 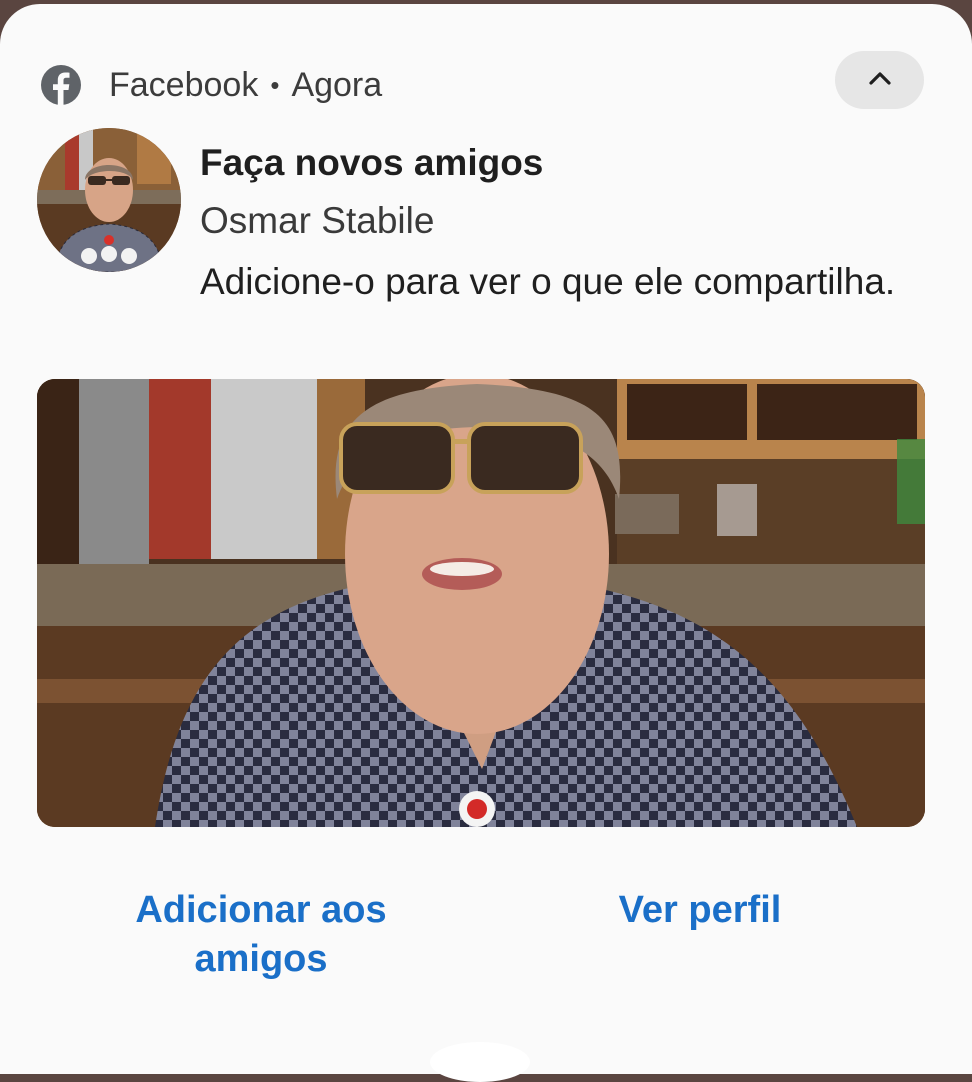 What do you see at coordinates (261, 935) in the screenshot?
I see `add-friend-button: Adicionar aos amigos` at bounding box center [261, 935].